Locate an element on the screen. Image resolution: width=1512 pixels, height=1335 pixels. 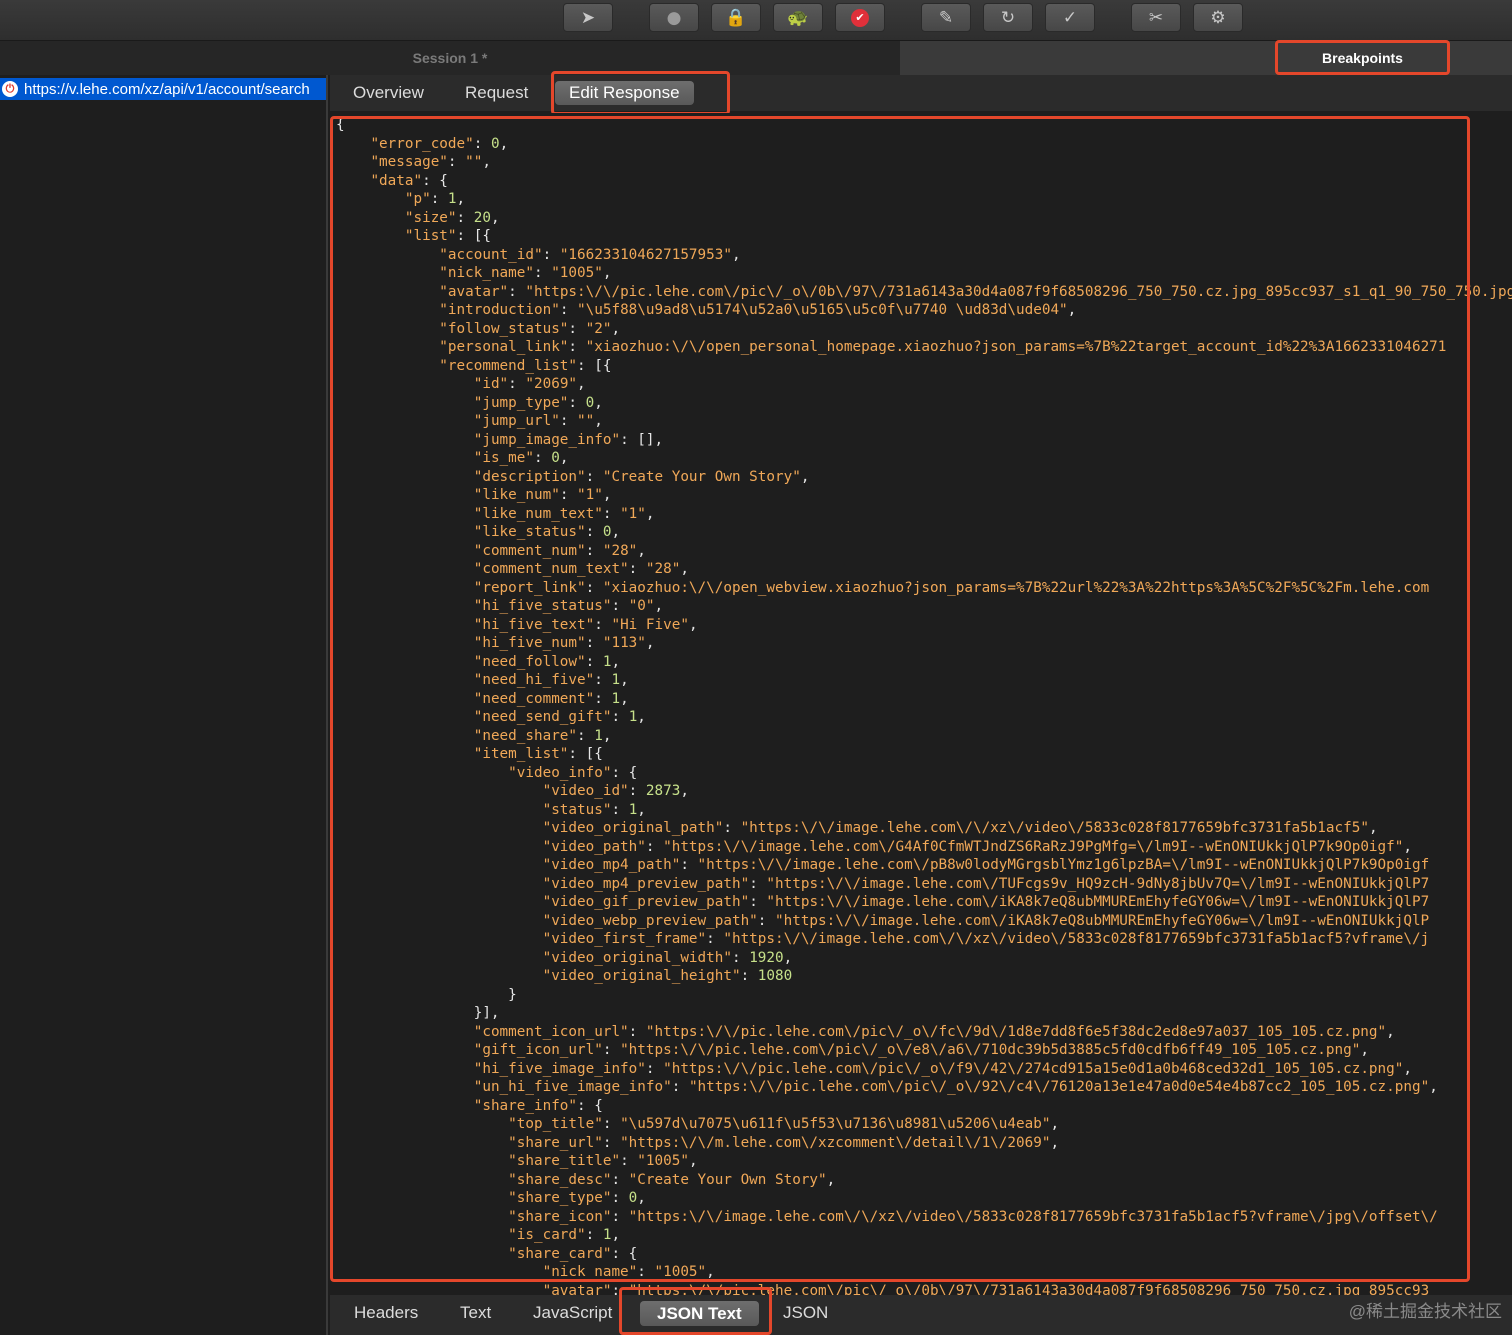
code-line: "follow_status": "2", is located at coordinates (530, 328).